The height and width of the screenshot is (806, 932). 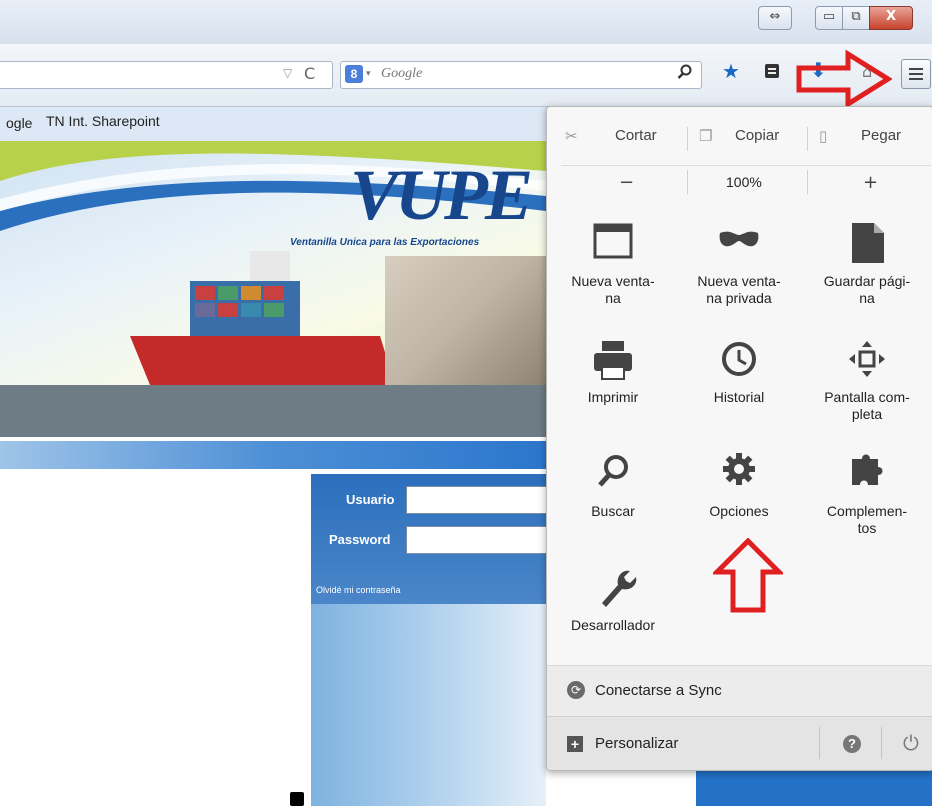 What do you see at coordinates (358, 590) in the screenshot?
I see `forgot-password-link: Olvidé mi contraseña` at bounding box center [358, 590].